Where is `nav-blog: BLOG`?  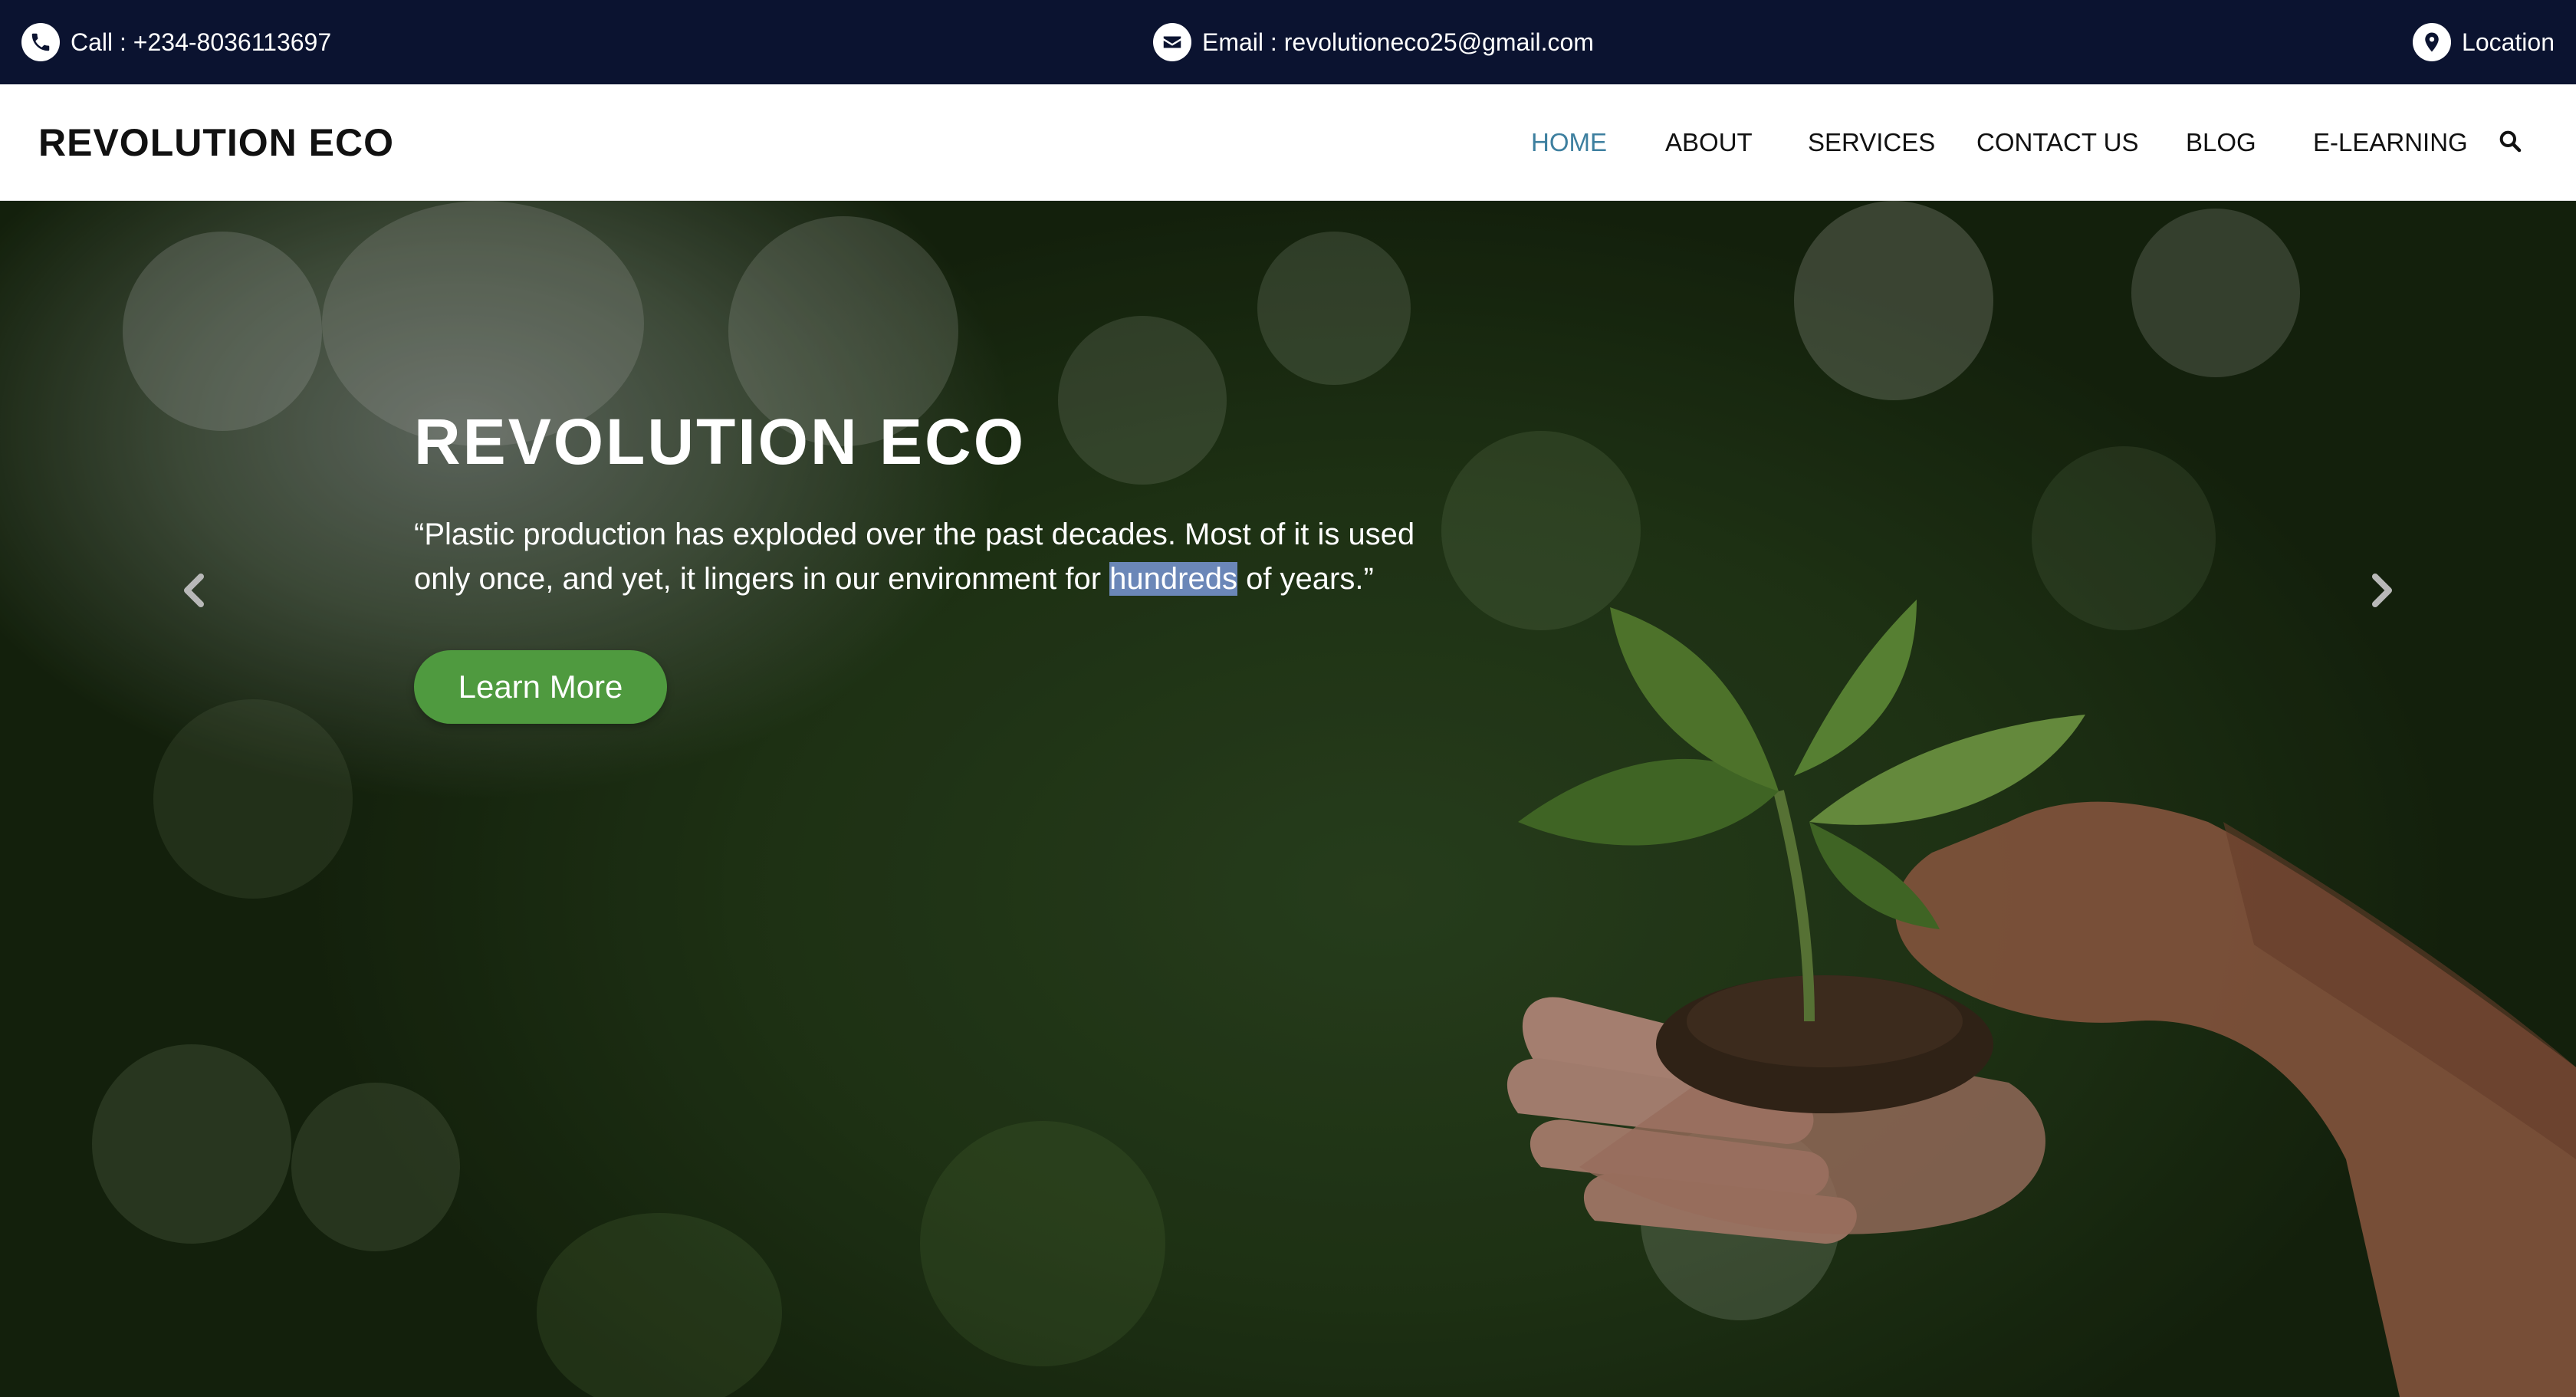
nav-blog: BLOG is located at coordinates (2221, 142).